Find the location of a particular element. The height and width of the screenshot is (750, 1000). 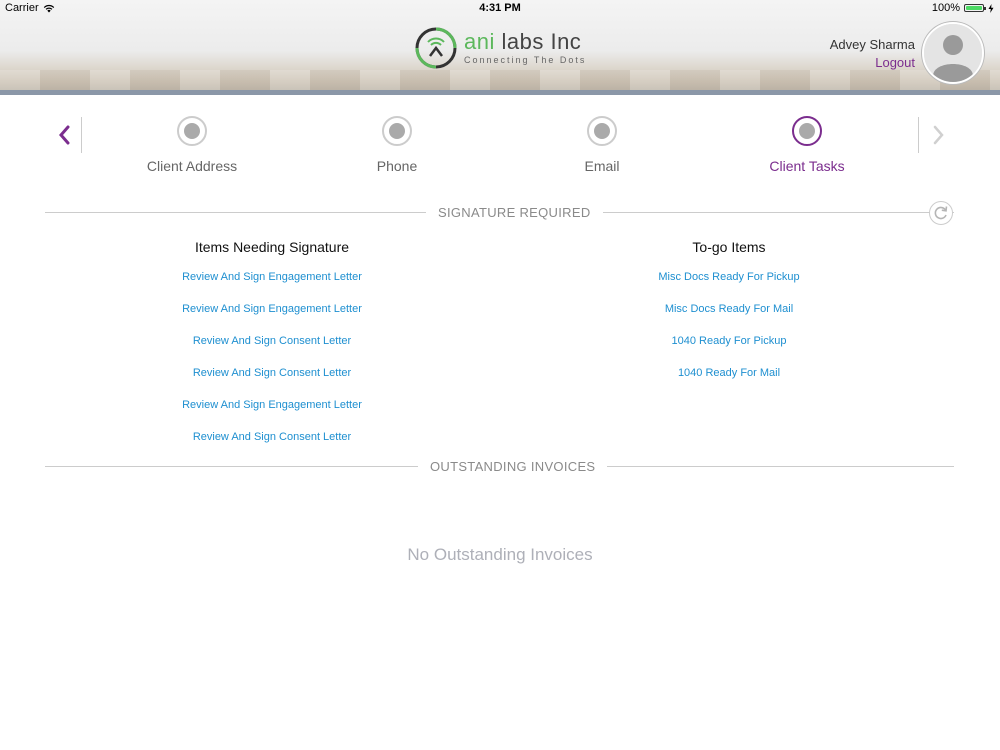

to-go-item-link: 1040 Ready For Pickup is located at coordinates (729, 341).